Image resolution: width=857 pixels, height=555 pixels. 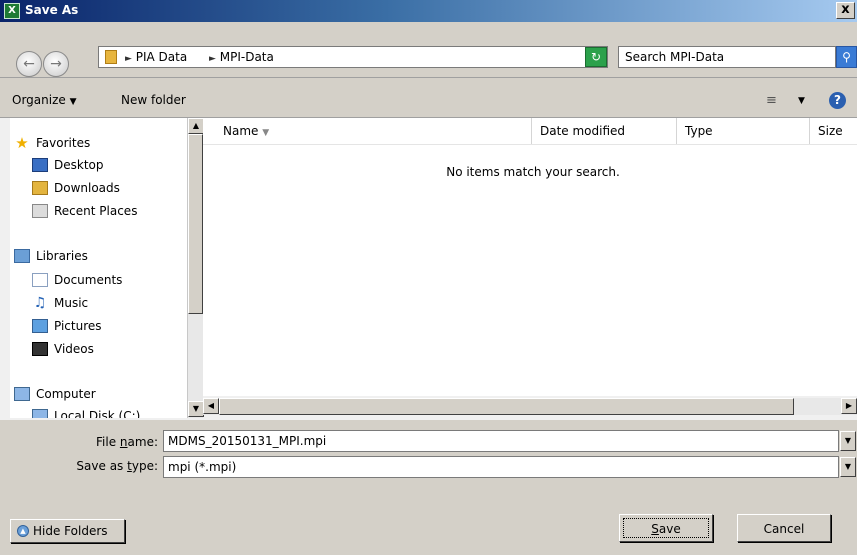 What do you see at coordinates (849, 406) in the screenshot?
I see `scroll-right-icon: ▶` at bounding box center [849, 406].